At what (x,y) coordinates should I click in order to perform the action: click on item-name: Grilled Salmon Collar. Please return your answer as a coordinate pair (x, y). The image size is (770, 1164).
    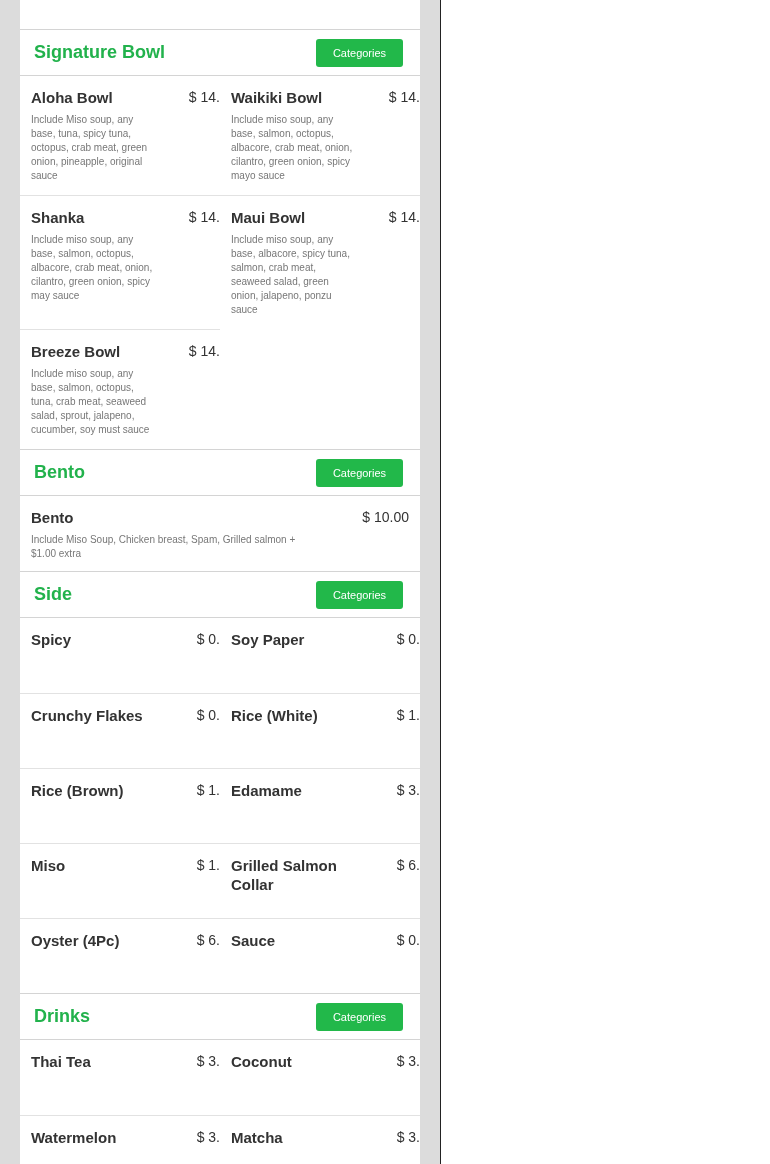
    Looking at the image, I should click on (284, 875).